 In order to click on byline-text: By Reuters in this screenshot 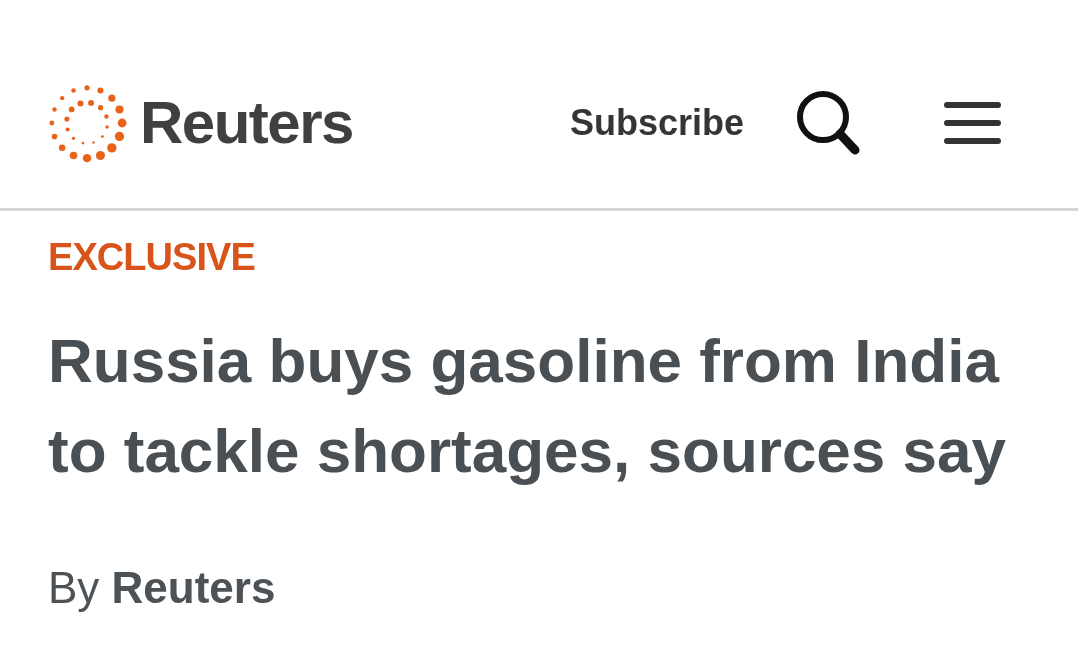, I will do `click(162, 588)`.